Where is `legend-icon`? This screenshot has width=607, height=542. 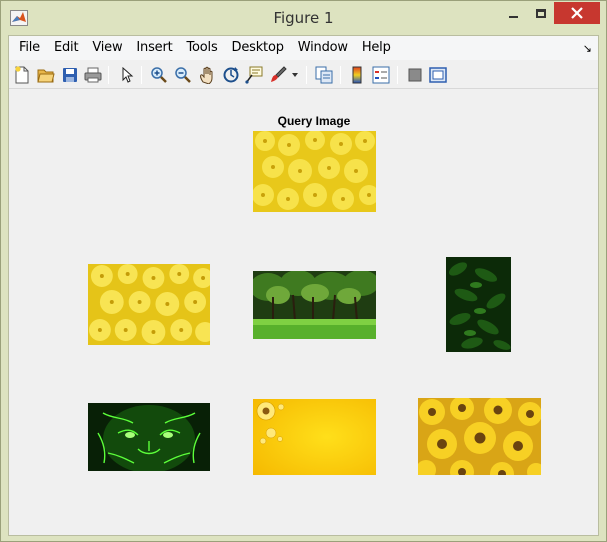 legend-icon is located at coordinates (381, 75).